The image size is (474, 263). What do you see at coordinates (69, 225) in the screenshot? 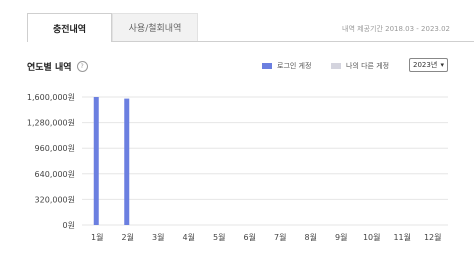
I see `y-tick-label: 0원` at bounding box center [69, 225].